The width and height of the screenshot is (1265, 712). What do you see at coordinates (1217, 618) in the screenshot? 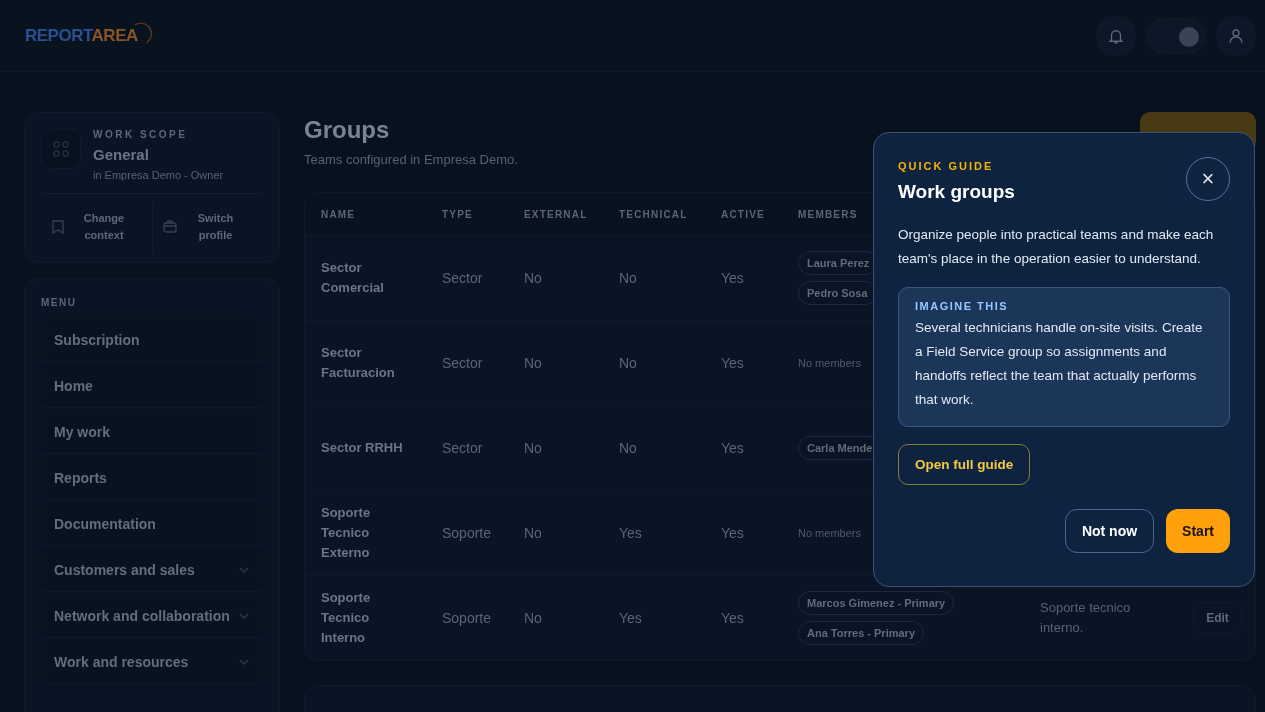
I see `edit-button: Edit` at bounding box center [1217, 618].